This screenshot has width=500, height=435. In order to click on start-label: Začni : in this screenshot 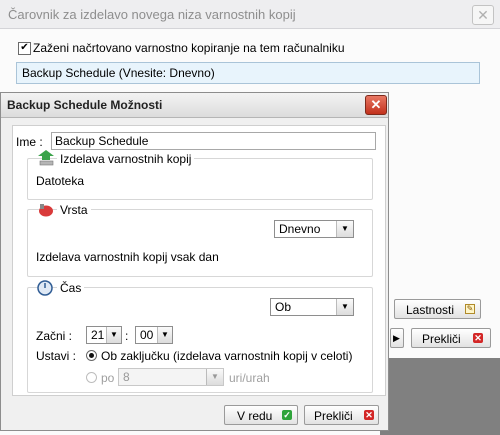, I will do `click(54, 336)`.